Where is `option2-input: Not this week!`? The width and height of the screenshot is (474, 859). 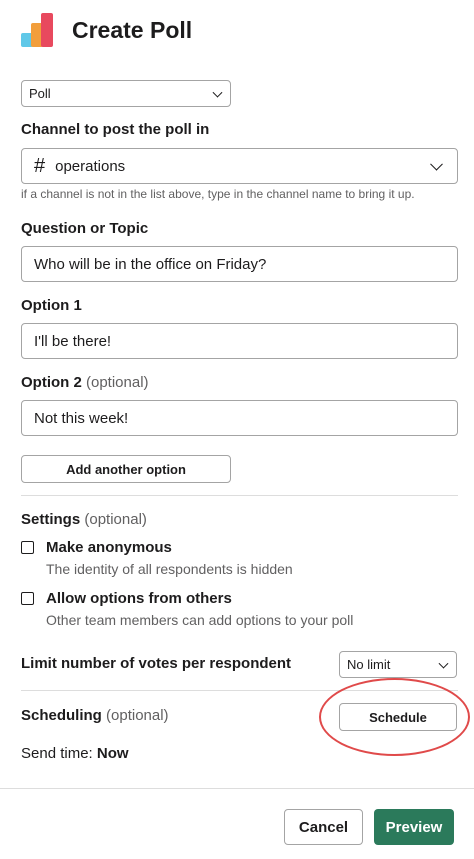
option2-input: Not this week! is located at coordinates (239, 418).